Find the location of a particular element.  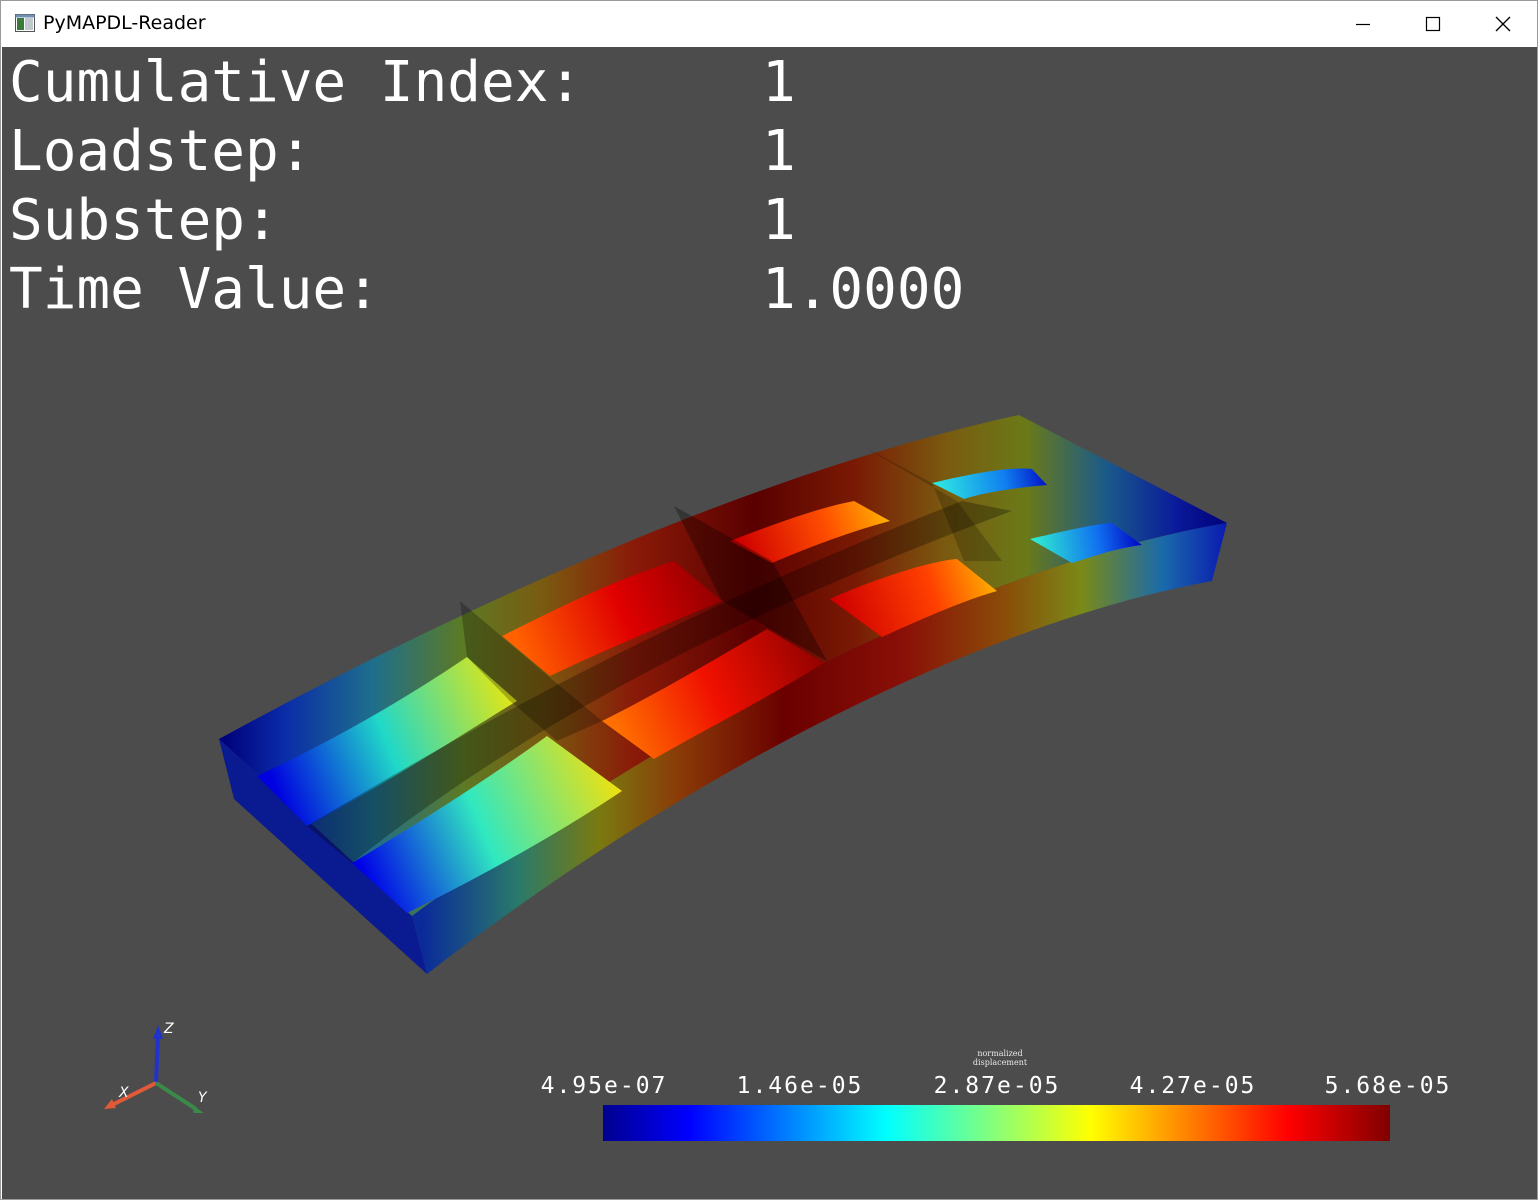

minimize-button is located at coordinates (1363, 24).